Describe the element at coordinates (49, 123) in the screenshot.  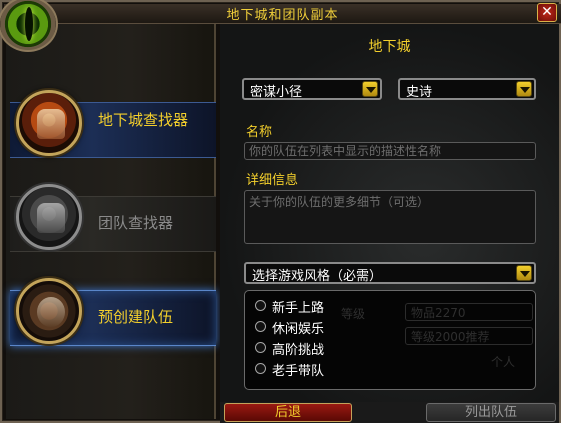
I see `helmet-dungeon-icon` at that location.